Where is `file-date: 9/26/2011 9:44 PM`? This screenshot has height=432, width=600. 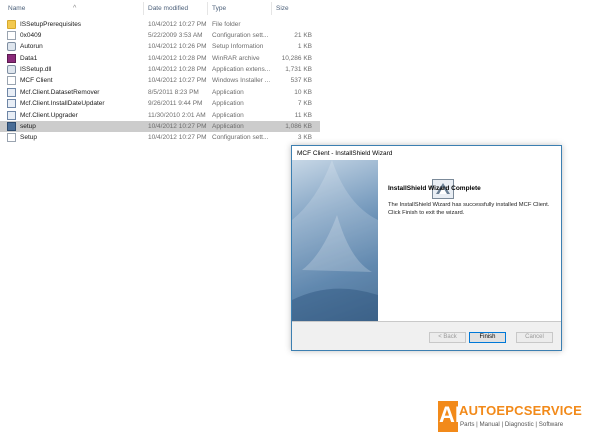
file-date: 9/26/2011 9:44 PM is located at coordinates (175, 103).